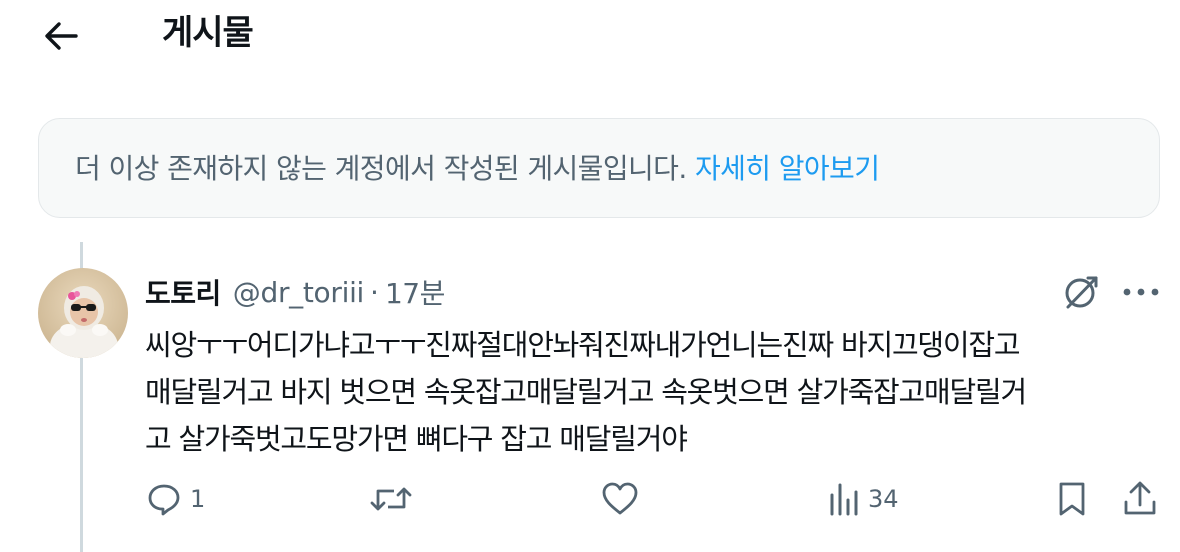  Describe the element at coordinates (590, 37) in the screenshot. I see `top-bar: 게시물` at that location.